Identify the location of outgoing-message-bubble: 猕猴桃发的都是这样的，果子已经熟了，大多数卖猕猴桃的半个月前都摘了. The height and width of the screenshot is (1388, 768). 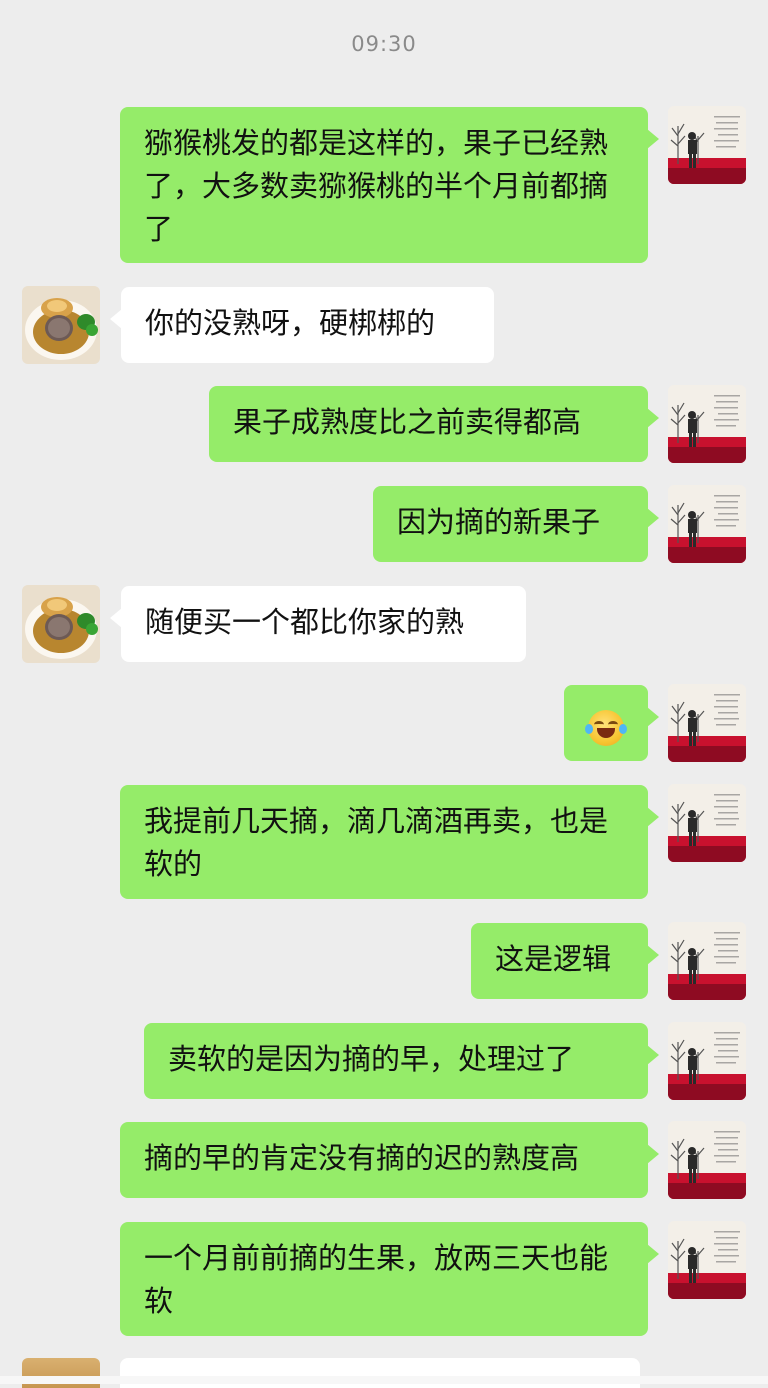
(389, 185).